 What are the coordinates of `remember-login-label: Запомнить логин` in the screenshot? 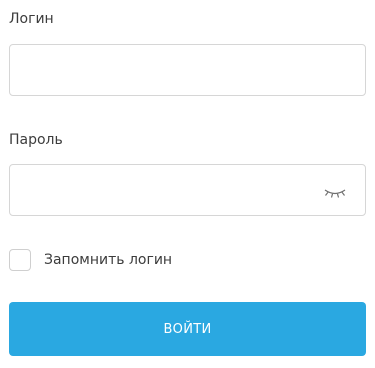 It's located at (108, 260).